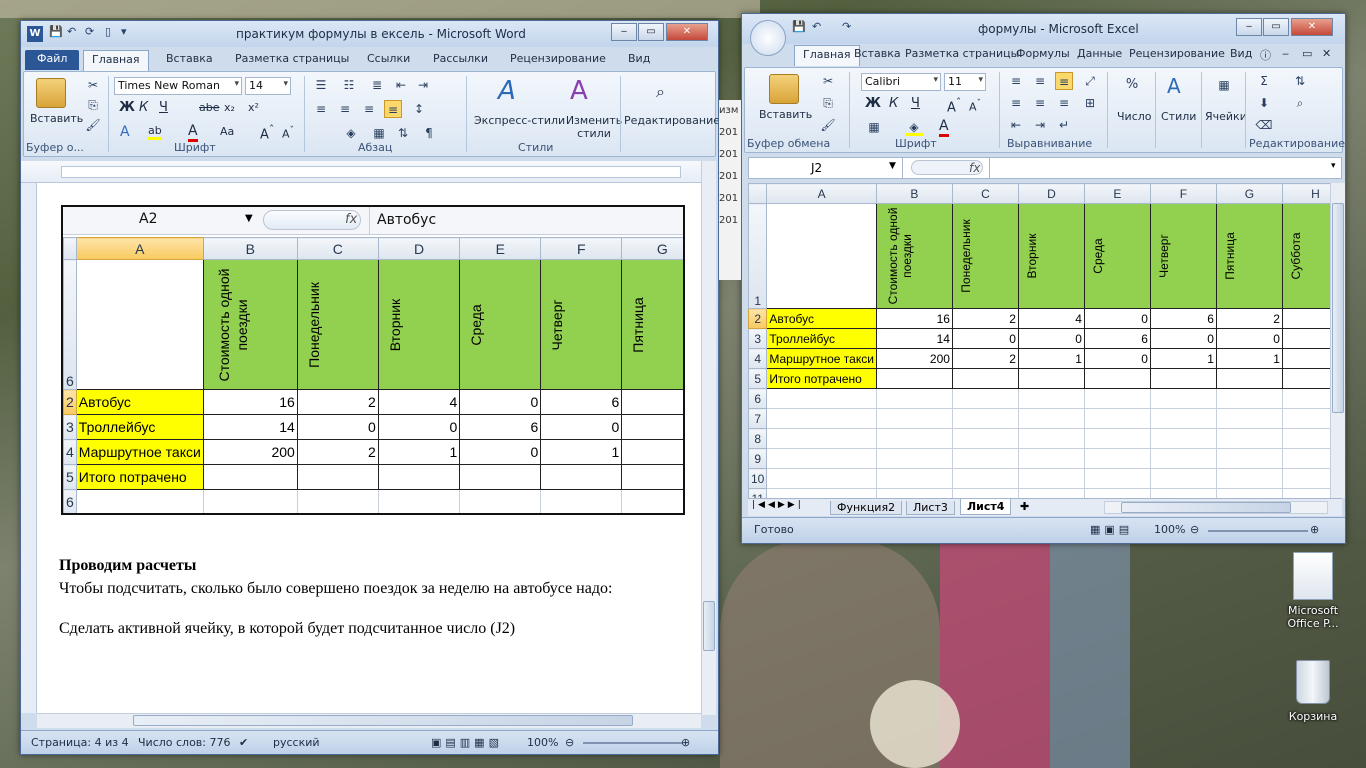  I want to click on chevron-down-icon: ▼, so click(892, 166).